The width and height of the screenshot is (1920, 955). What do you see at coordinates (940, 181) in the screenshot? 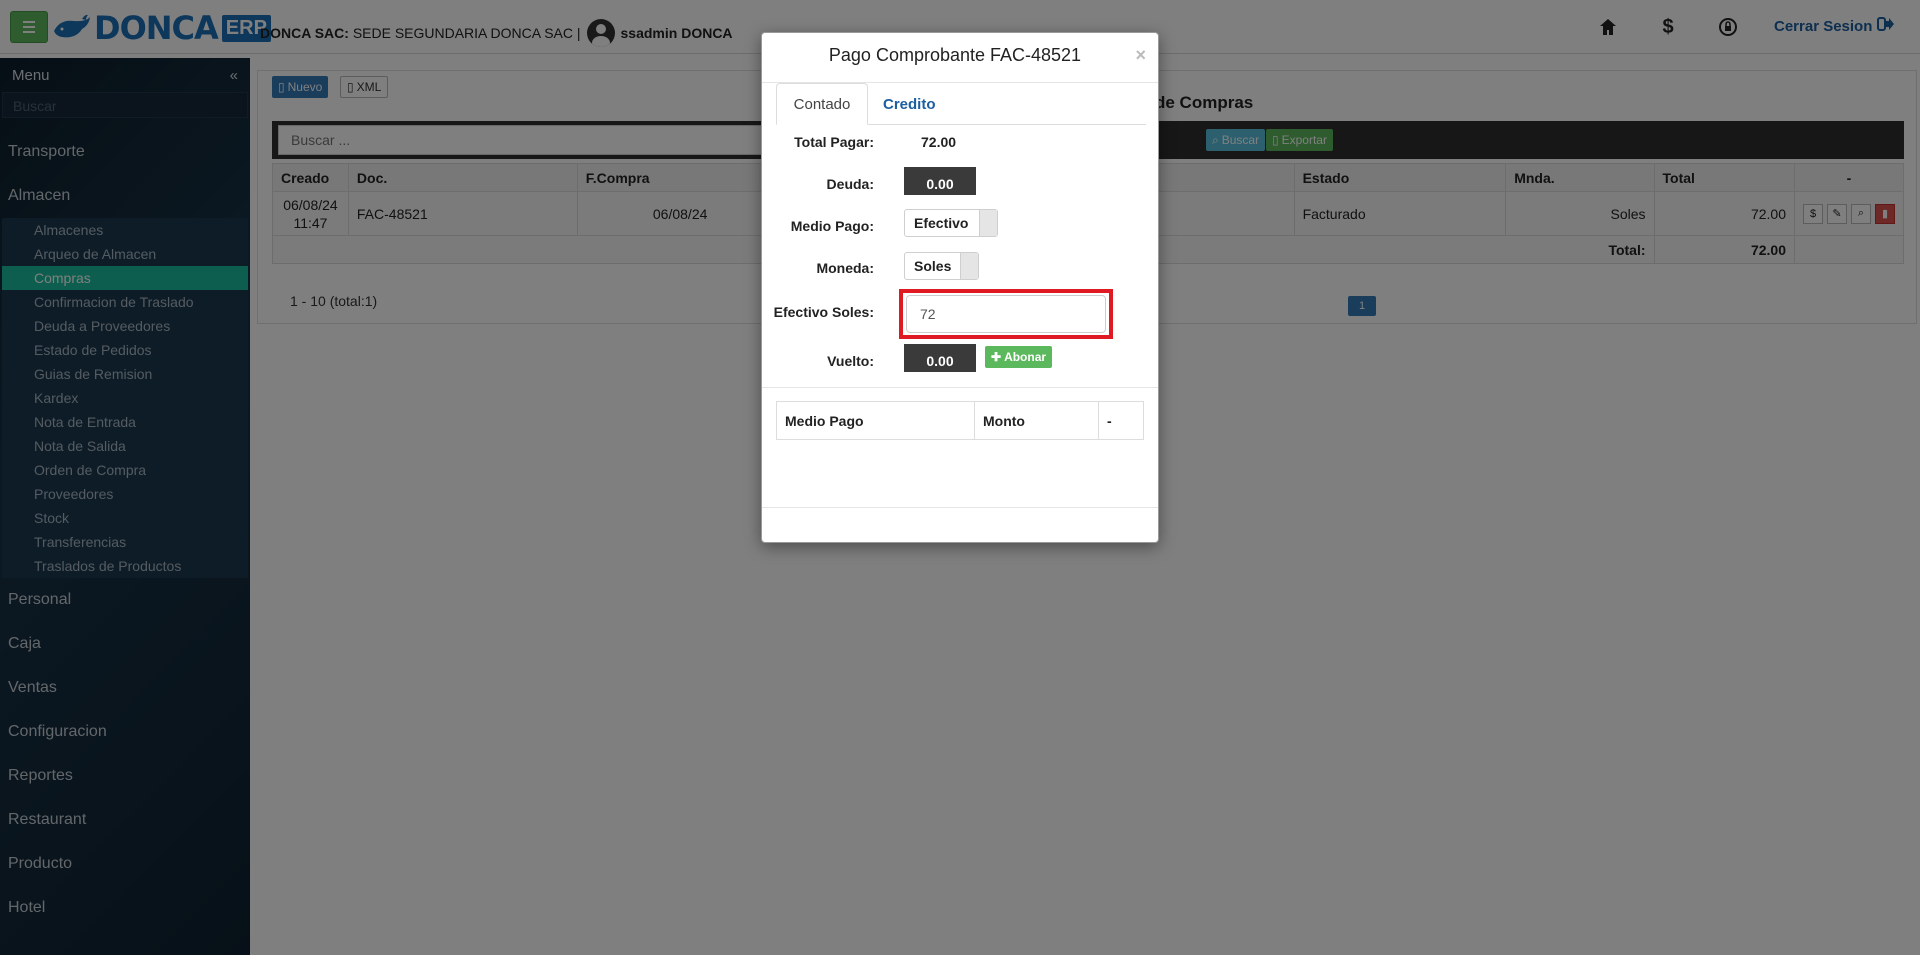
I see `deuda-value: 0.00` at bounding box center [940, 181].